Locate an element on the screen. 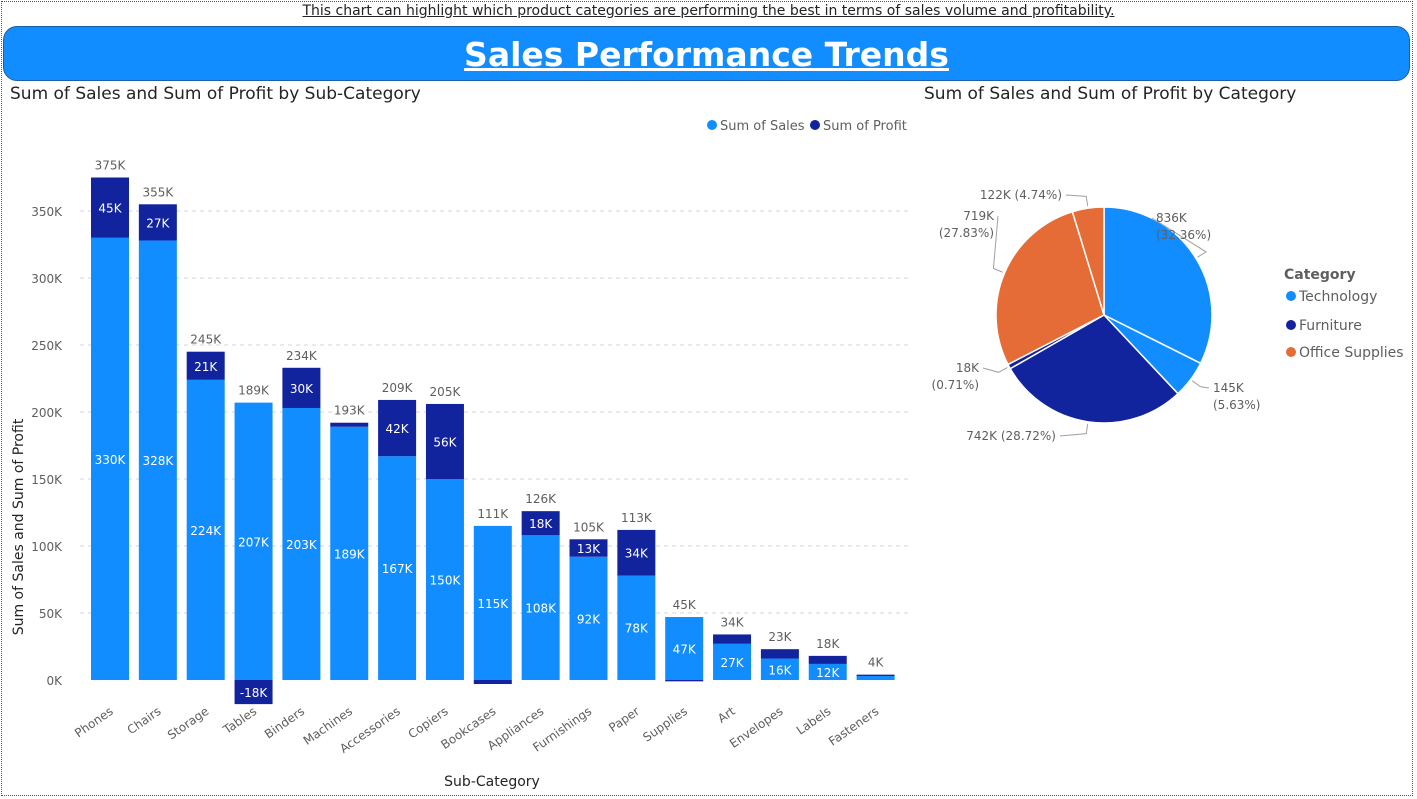 Image resolution: width=1417 pixels, height=799 pixels. pie-data-label: 836K is located at coordinates (1172, 218).